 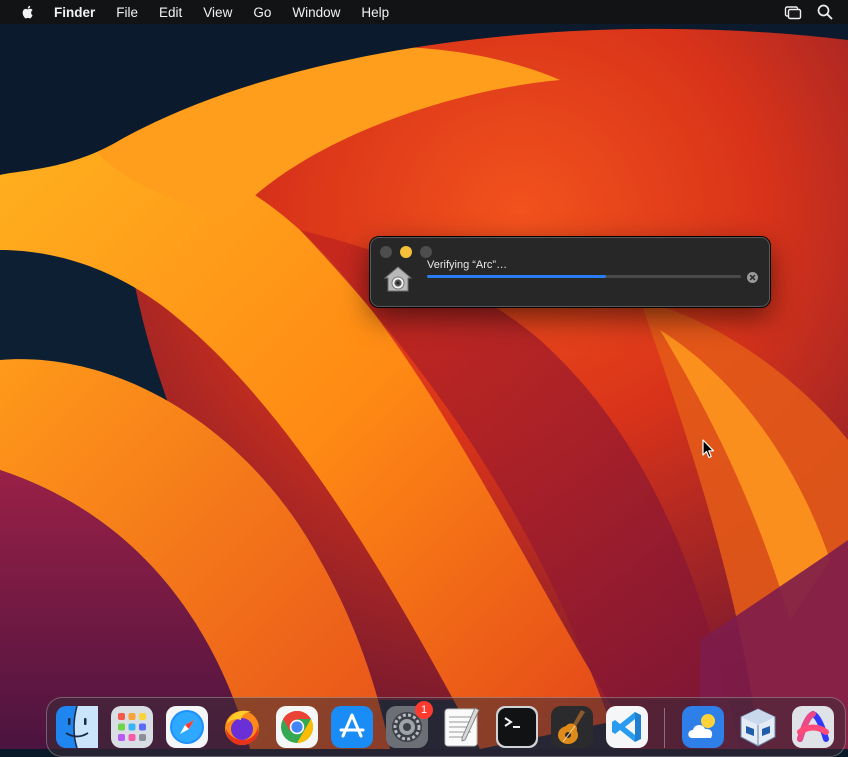 What do you see at coordinates (517, 727) in the screenshot?
I see `dock-terminal-icon` at bounding box center [517, 727].